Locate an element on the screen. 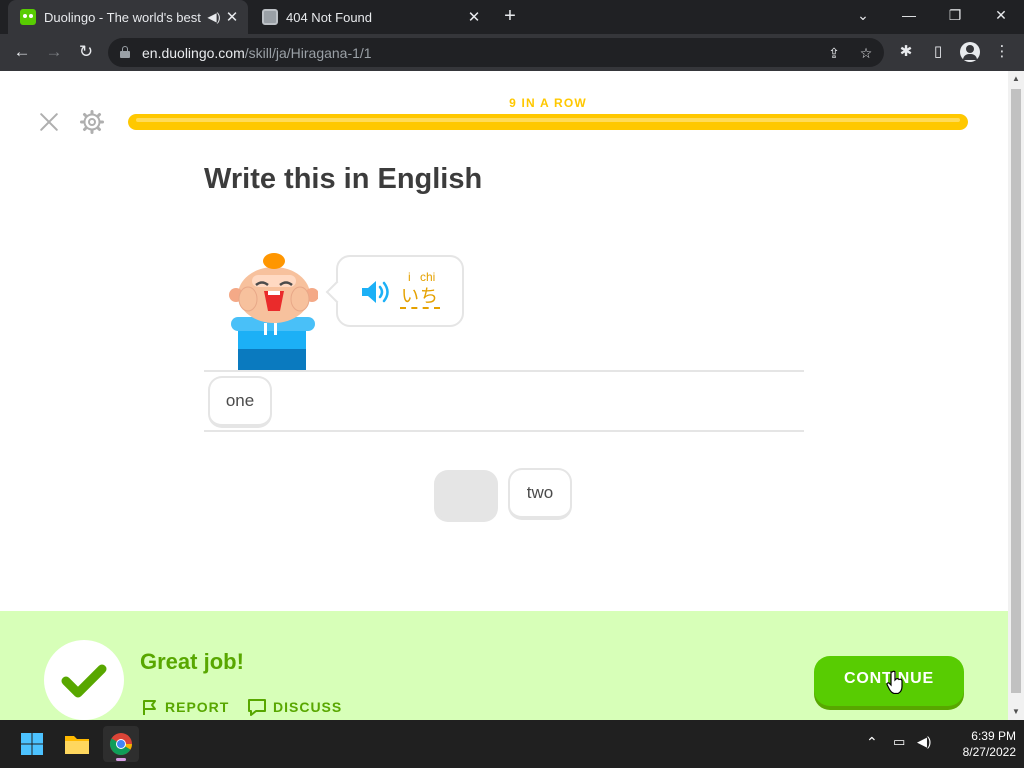 This screenshot has width=1024, height=768. file-explorer-button is located at coordinates (77, 744).